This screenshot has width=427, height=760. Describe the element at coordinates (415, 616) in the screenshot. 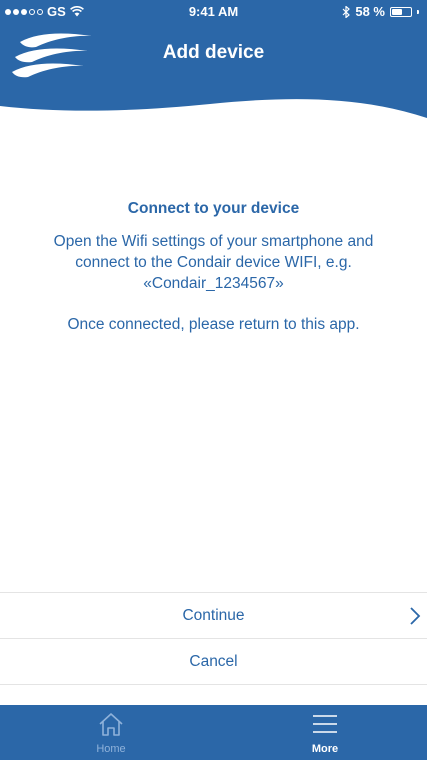

I see `chevron-right-icon` at that location.